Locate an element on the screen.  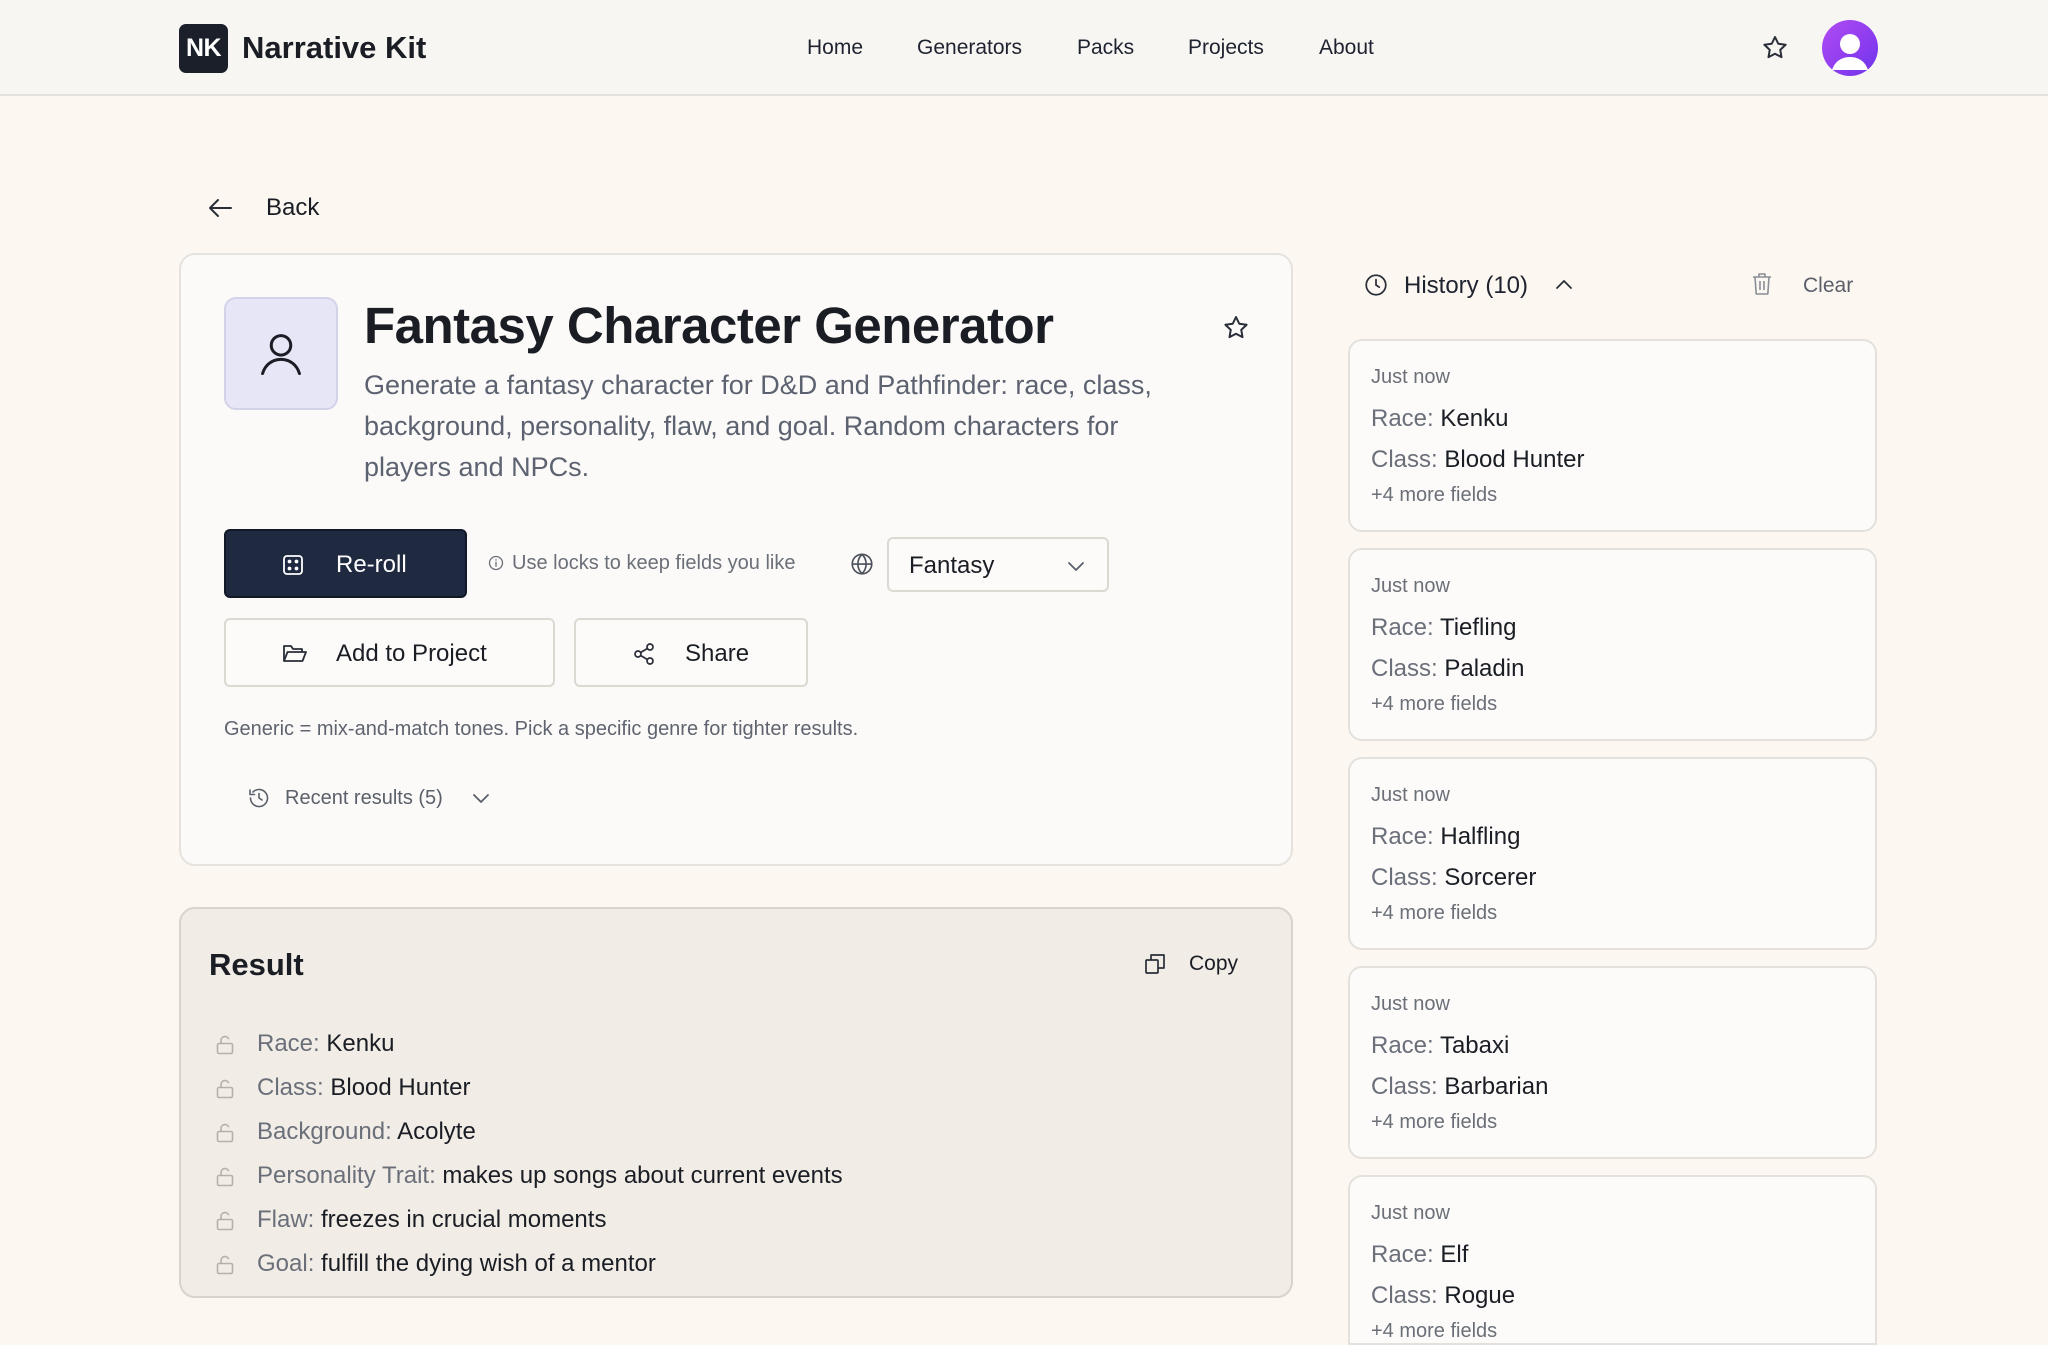
result-value: fulfill the dying wish of a mentor is located at coordinates (488, 1263).